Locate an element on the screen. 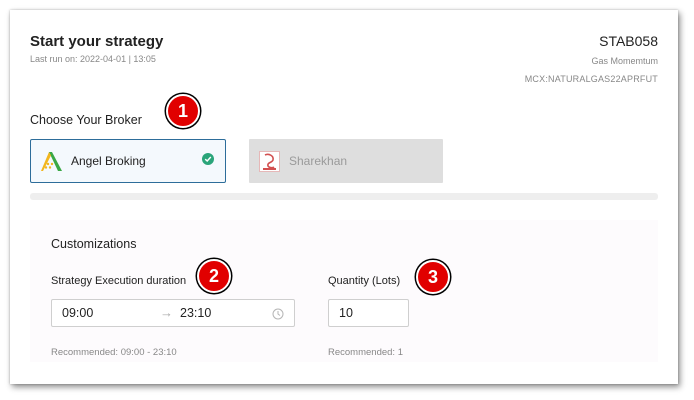 Image resolution: width=694 pixels, height=400 pixels. check-circle-icon is located at coordinates (208, 159).